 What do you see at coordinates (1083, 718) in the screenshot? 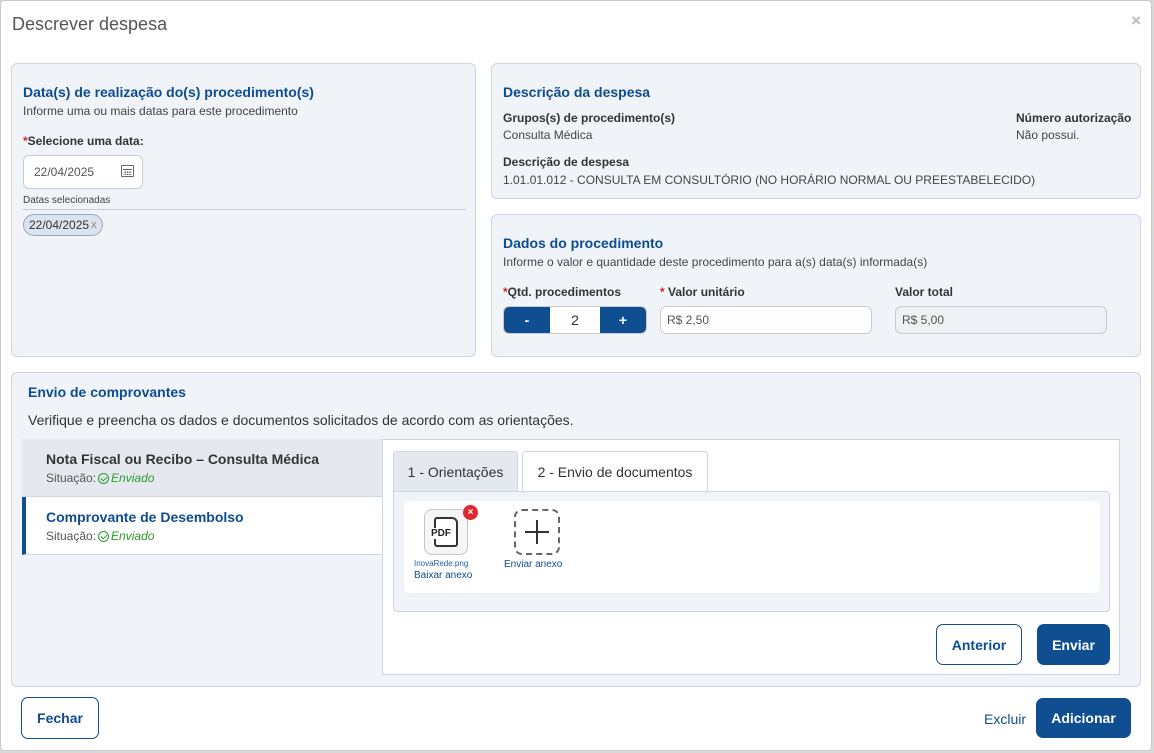
I see `add-button: Adicionar` at bounding box center [1083, 718].